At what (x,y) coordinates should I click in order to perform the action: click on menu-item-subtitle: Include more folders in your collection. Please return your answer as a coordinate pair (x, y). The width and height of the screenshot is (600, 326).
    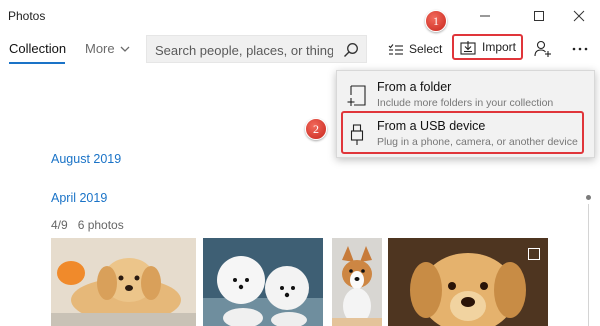
    Looking at the image, I should click on (465, 103).